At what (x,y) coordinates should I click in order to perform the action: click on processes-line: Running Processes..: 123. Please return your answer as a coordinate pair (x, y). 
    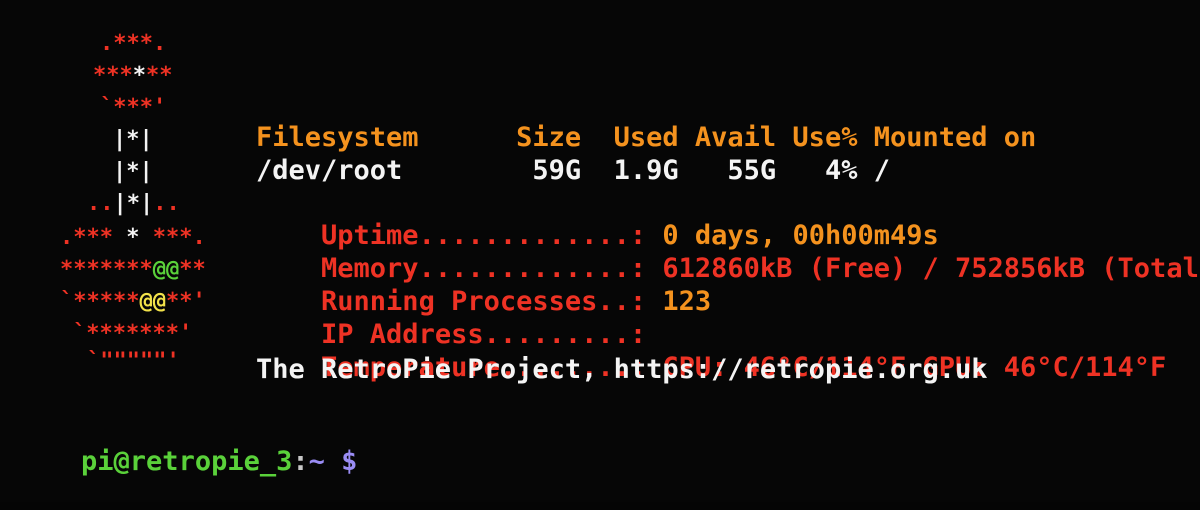
    Looking at the image, I should click on (483, 285).